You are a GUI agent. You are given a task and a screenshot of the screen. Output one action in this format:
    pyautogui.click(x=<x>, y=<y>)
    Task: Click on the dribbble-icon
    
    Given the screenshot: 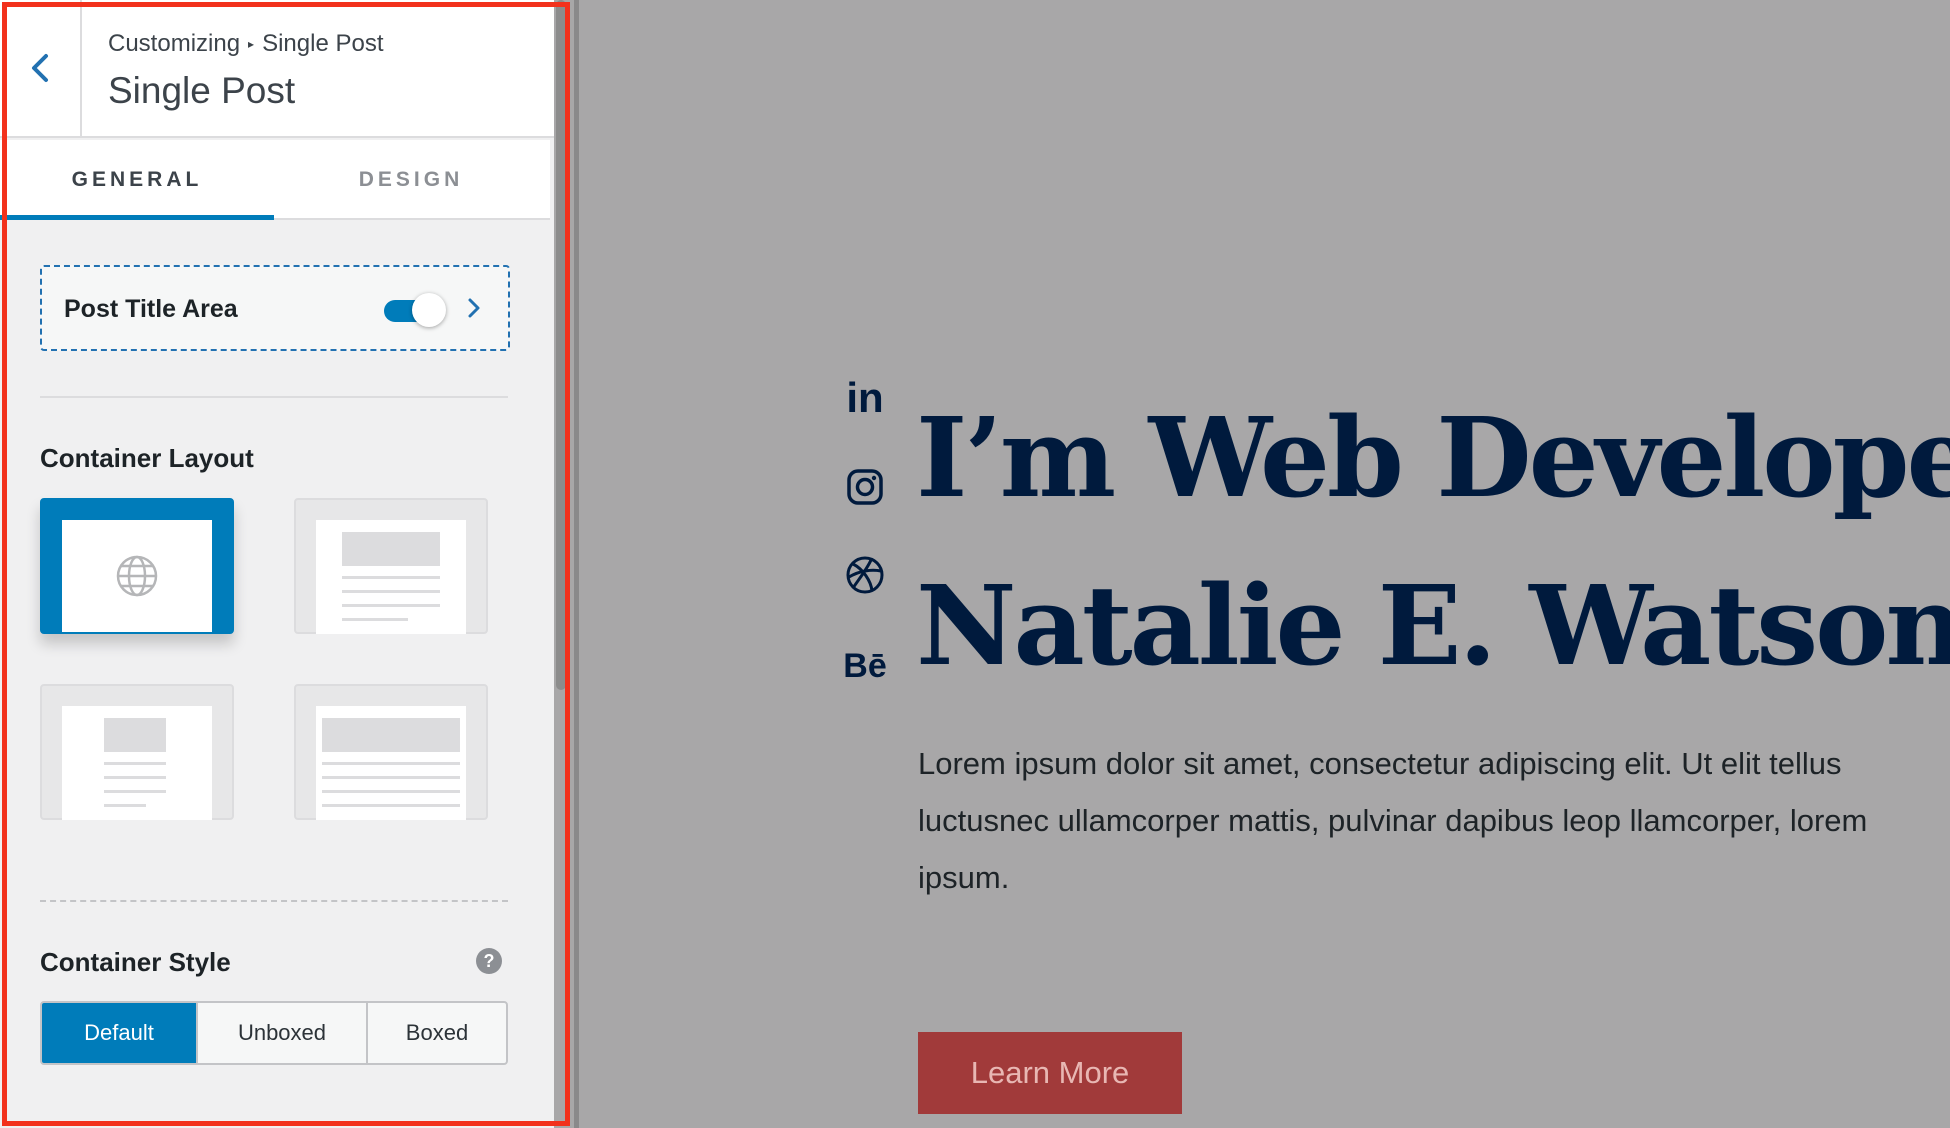 What is the action you would take?
    pyautogui.click(x=865, y=575)
    